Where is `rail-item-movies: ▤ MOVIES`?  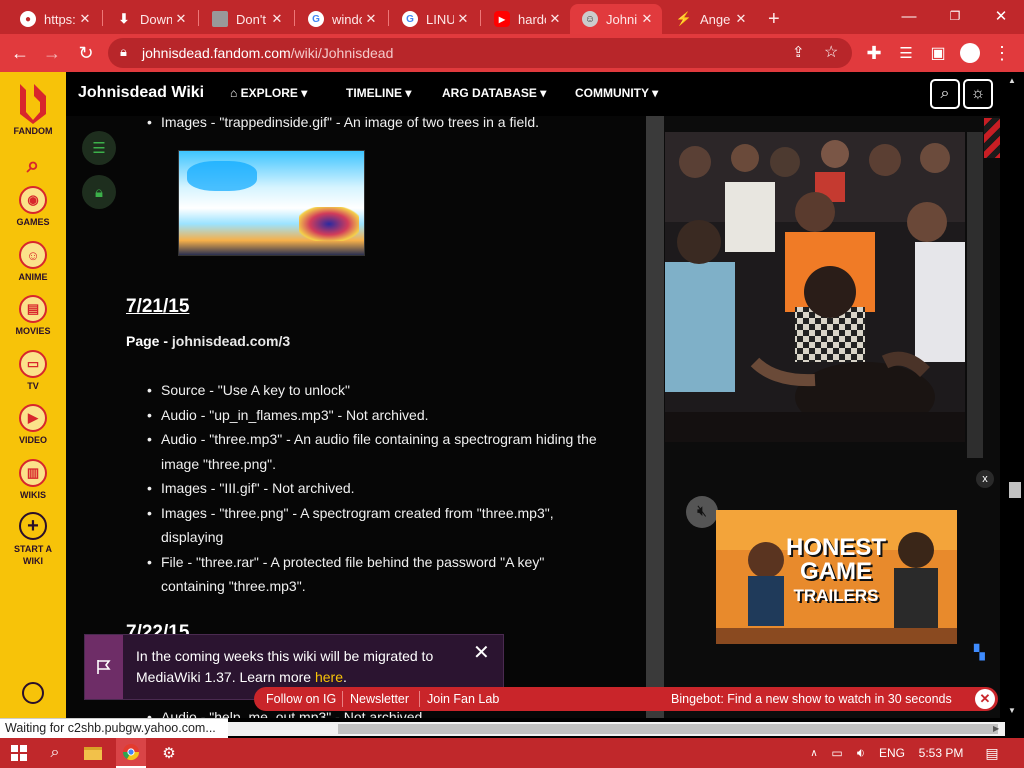
rail-item-movies: ▤ MOVIES is located at coordinates (33, 315).